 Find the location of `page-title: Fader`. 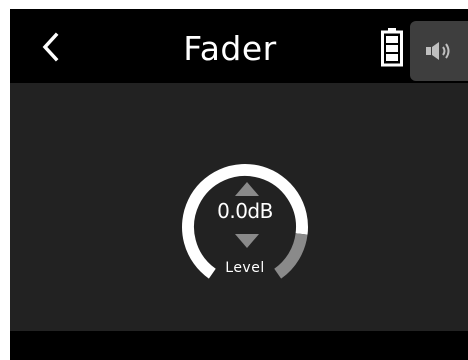

page-title: Fader is located at coordinates (230, 48).